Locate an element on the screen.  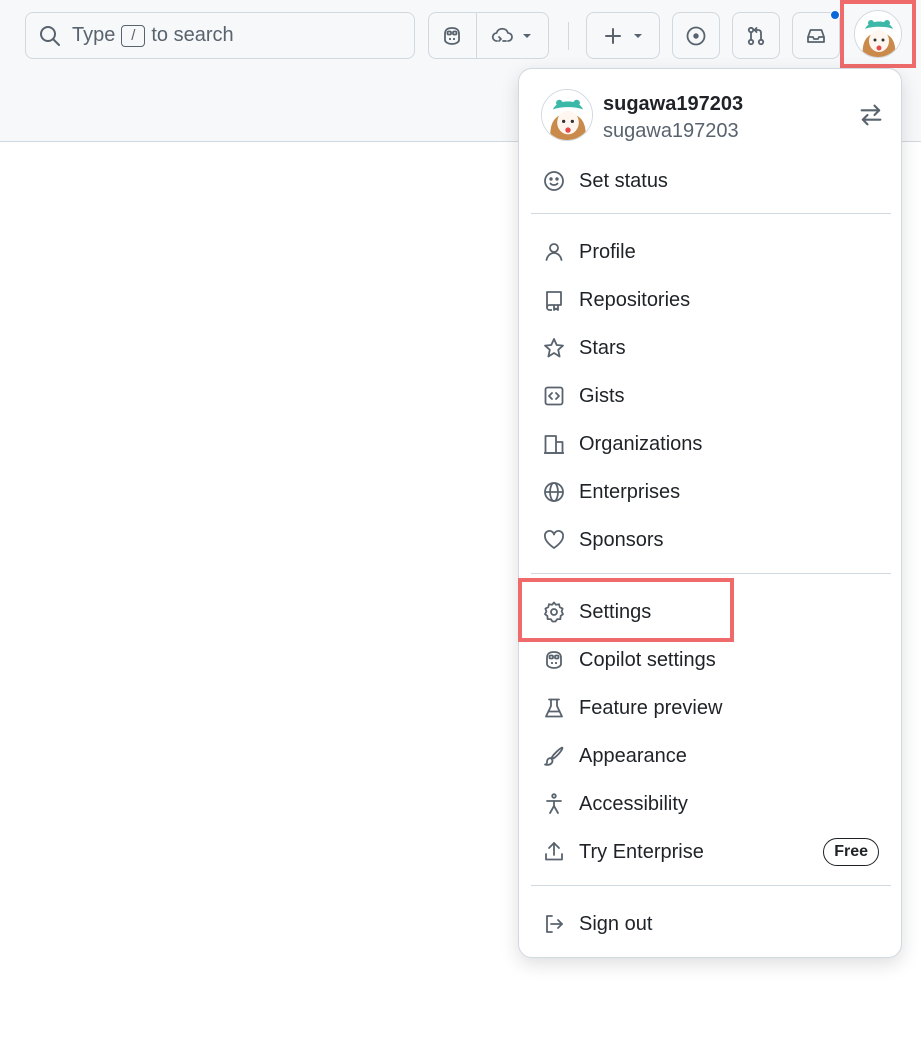
user-avatar-button is located at coordinates (878, 34).